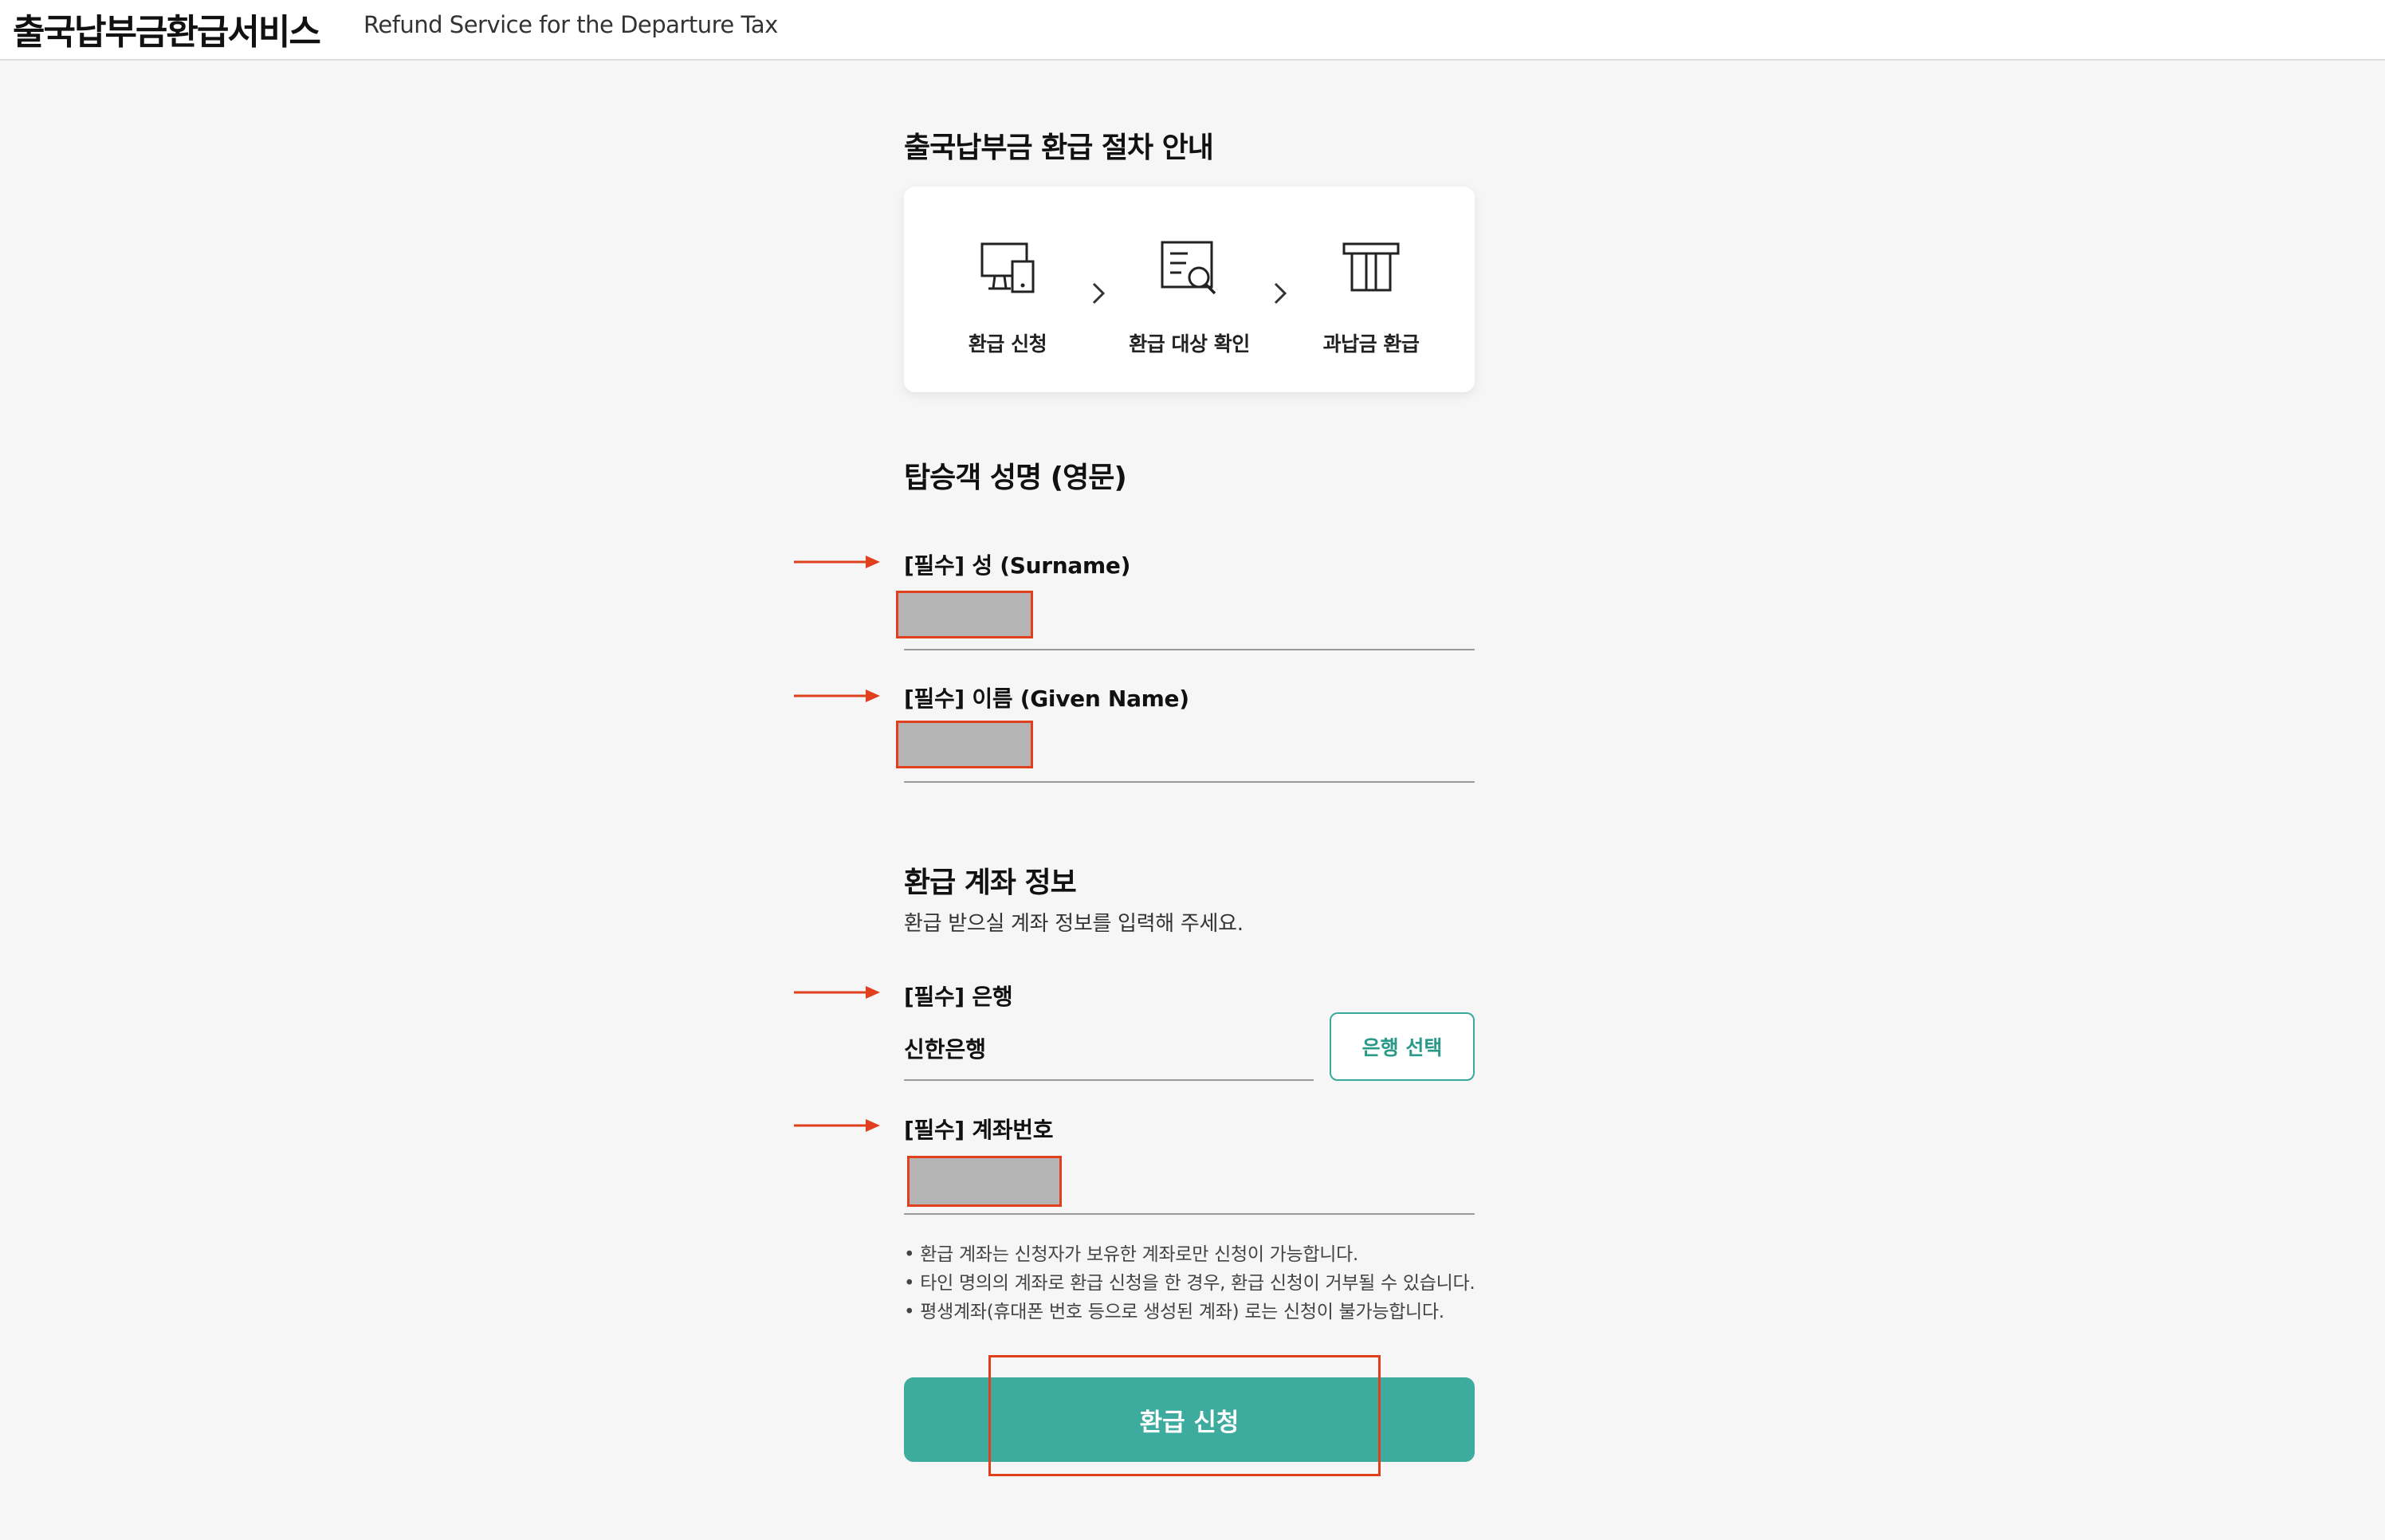  Describe the element at coordinates (570, 24) in the screenshot. I see `brand-title-english: Refund Service for the Departure Tax` at that location.